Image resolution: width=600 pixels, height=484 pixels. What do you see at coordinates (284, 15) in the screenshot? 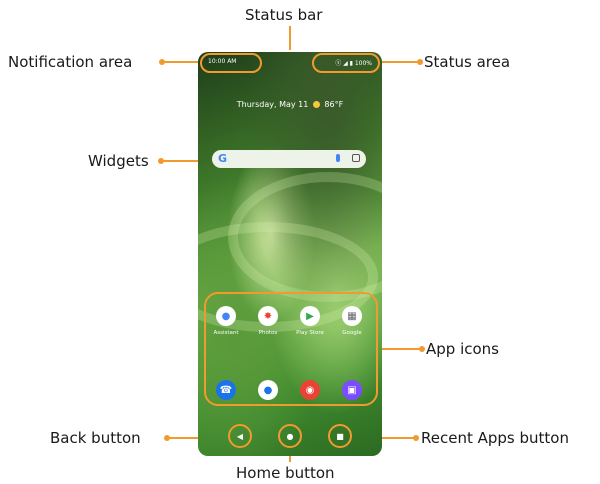
I see `status-bar-label: Status bar` at bounding box center [284, 15].